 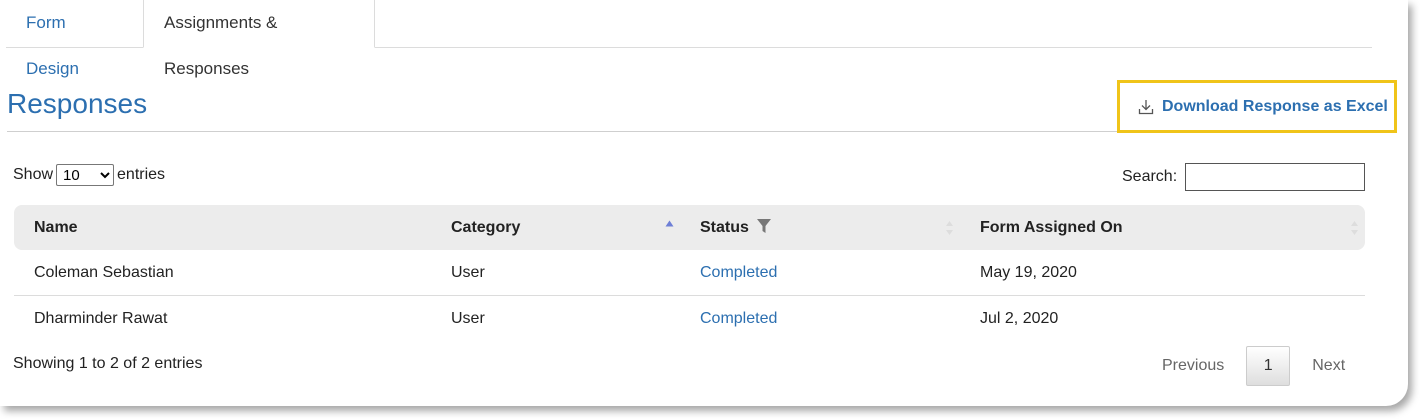 What do you see at coordinates (141, 174) in the screenshot?
I see `entries-label: entries` at bounding box center [141, 174].